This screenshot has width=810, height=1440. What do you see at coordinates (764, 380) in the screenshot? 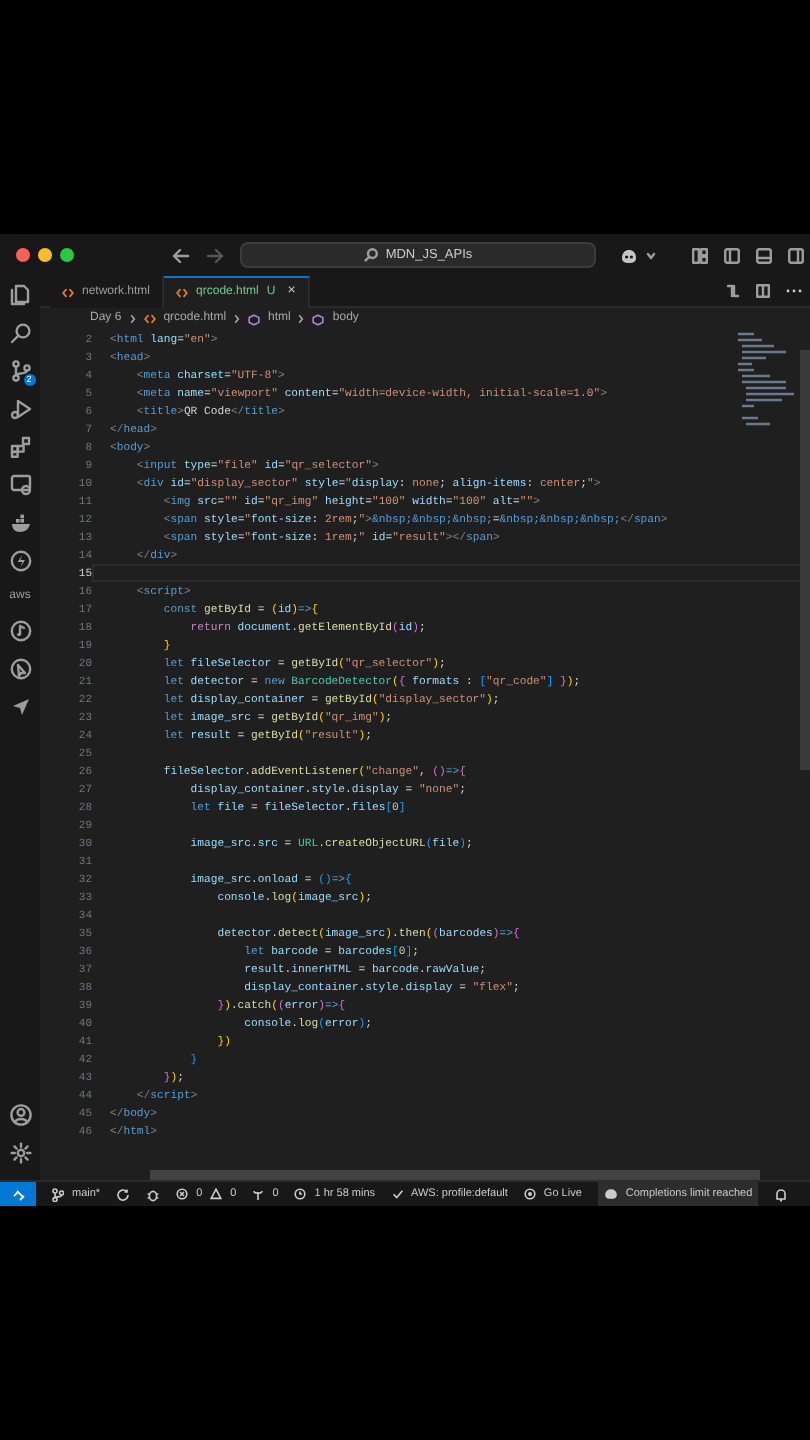
I see `minimap-drawing` at bounding box center [764, 380].